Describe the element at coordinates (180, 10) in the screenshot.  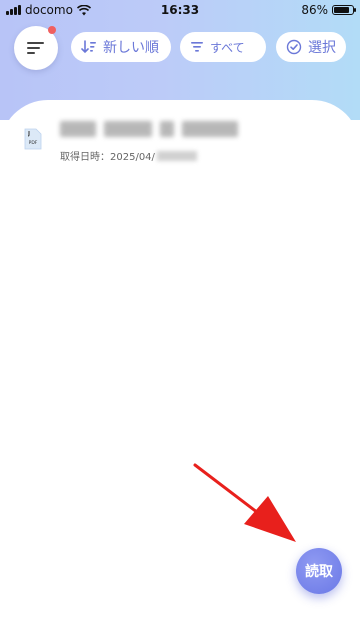
I see `status-bar: docomo 16:33 86%` at that location.